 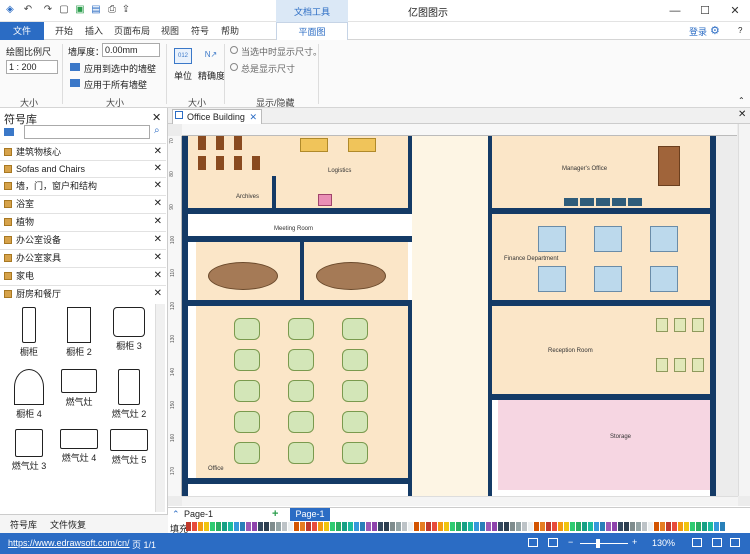 I want to click on shape-cabinet-2: 橱柜 2, so click(x=79, y=333).